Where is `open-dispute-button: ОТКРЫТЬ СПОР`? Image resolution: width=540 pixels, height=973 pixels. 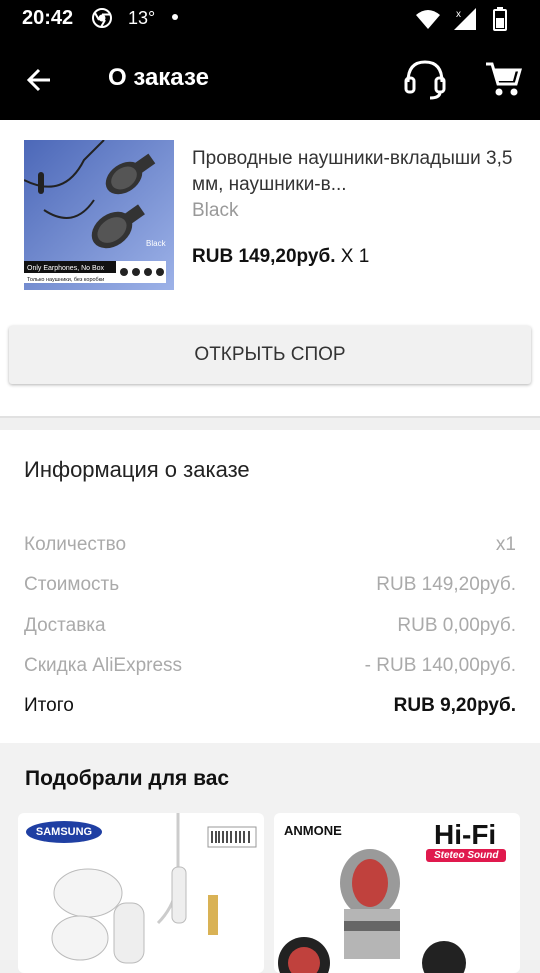
open-dispute-button: ОТКРЫТЬ СПОР is located at coordinates (270, 355).